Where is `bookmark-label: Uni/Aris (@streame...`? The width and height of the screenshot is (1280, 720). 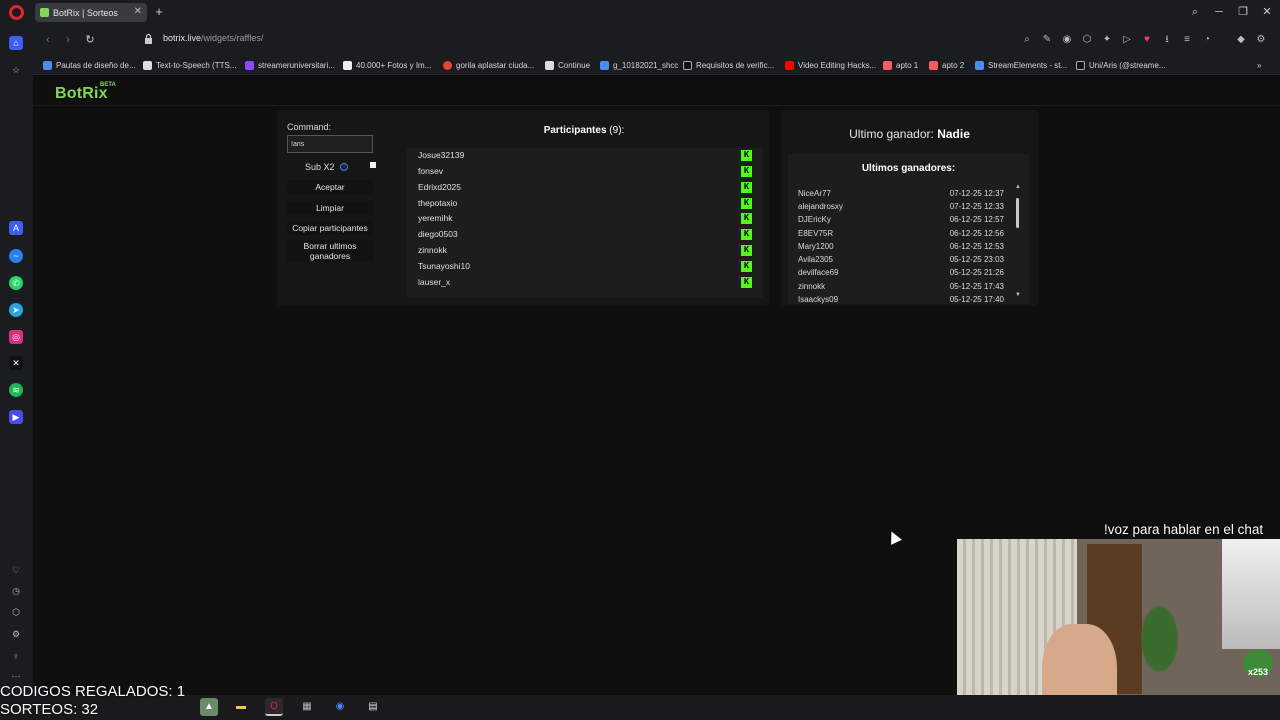 bookmark-label: Uni/Aris (@streame... is located at coordinates (1127, 65).